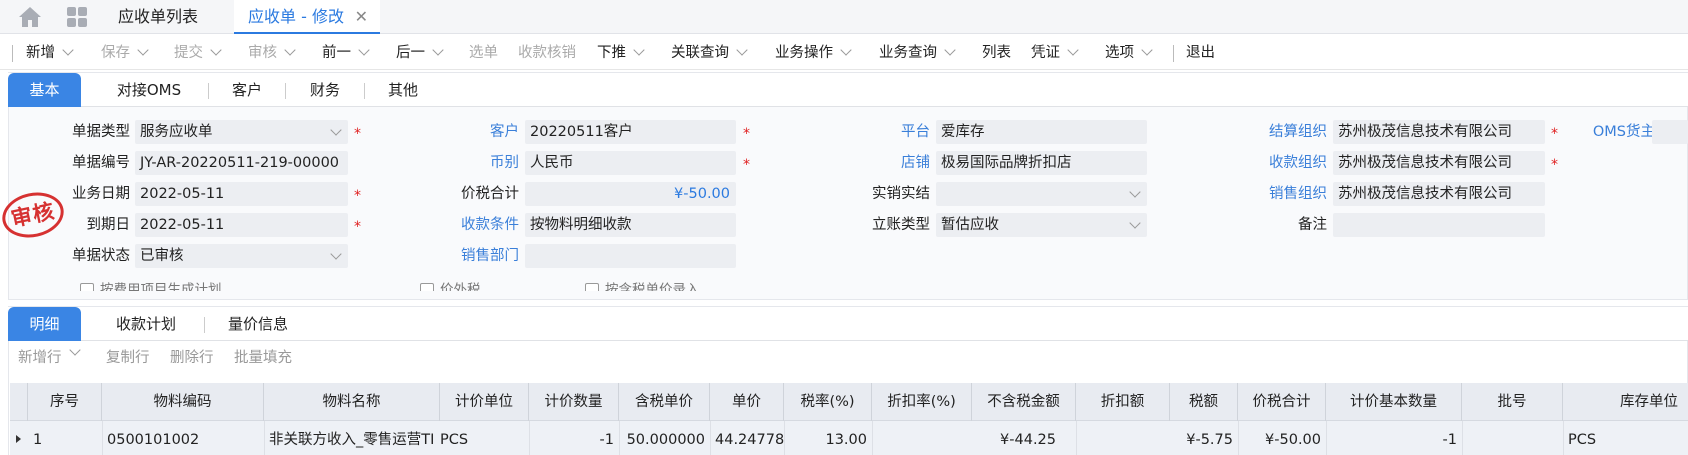 The width and height of the screenshot is (1688, 455). Describe the element at coordinates (469, 256) in the screenshot. I see `sale-dept-label: 销售部门` at that location.